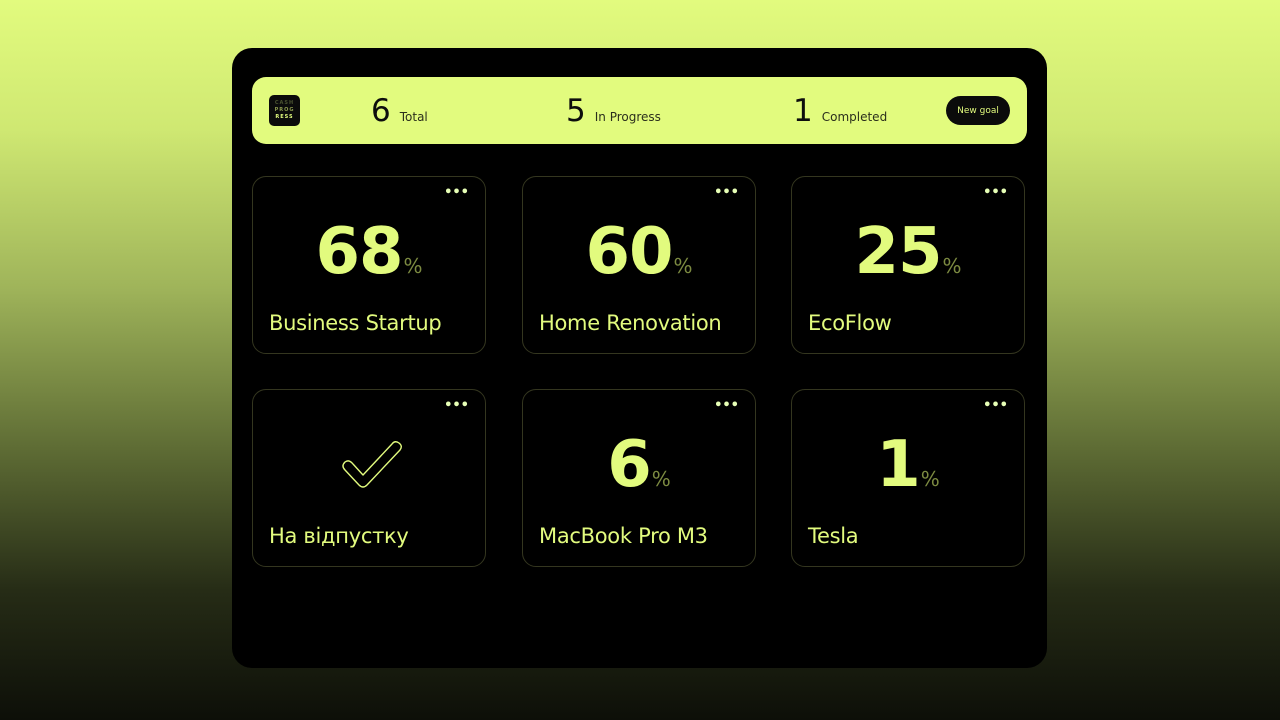 The image size is (1280, 720). I want to click on goal-progress: 1 %, so click(908, 465).